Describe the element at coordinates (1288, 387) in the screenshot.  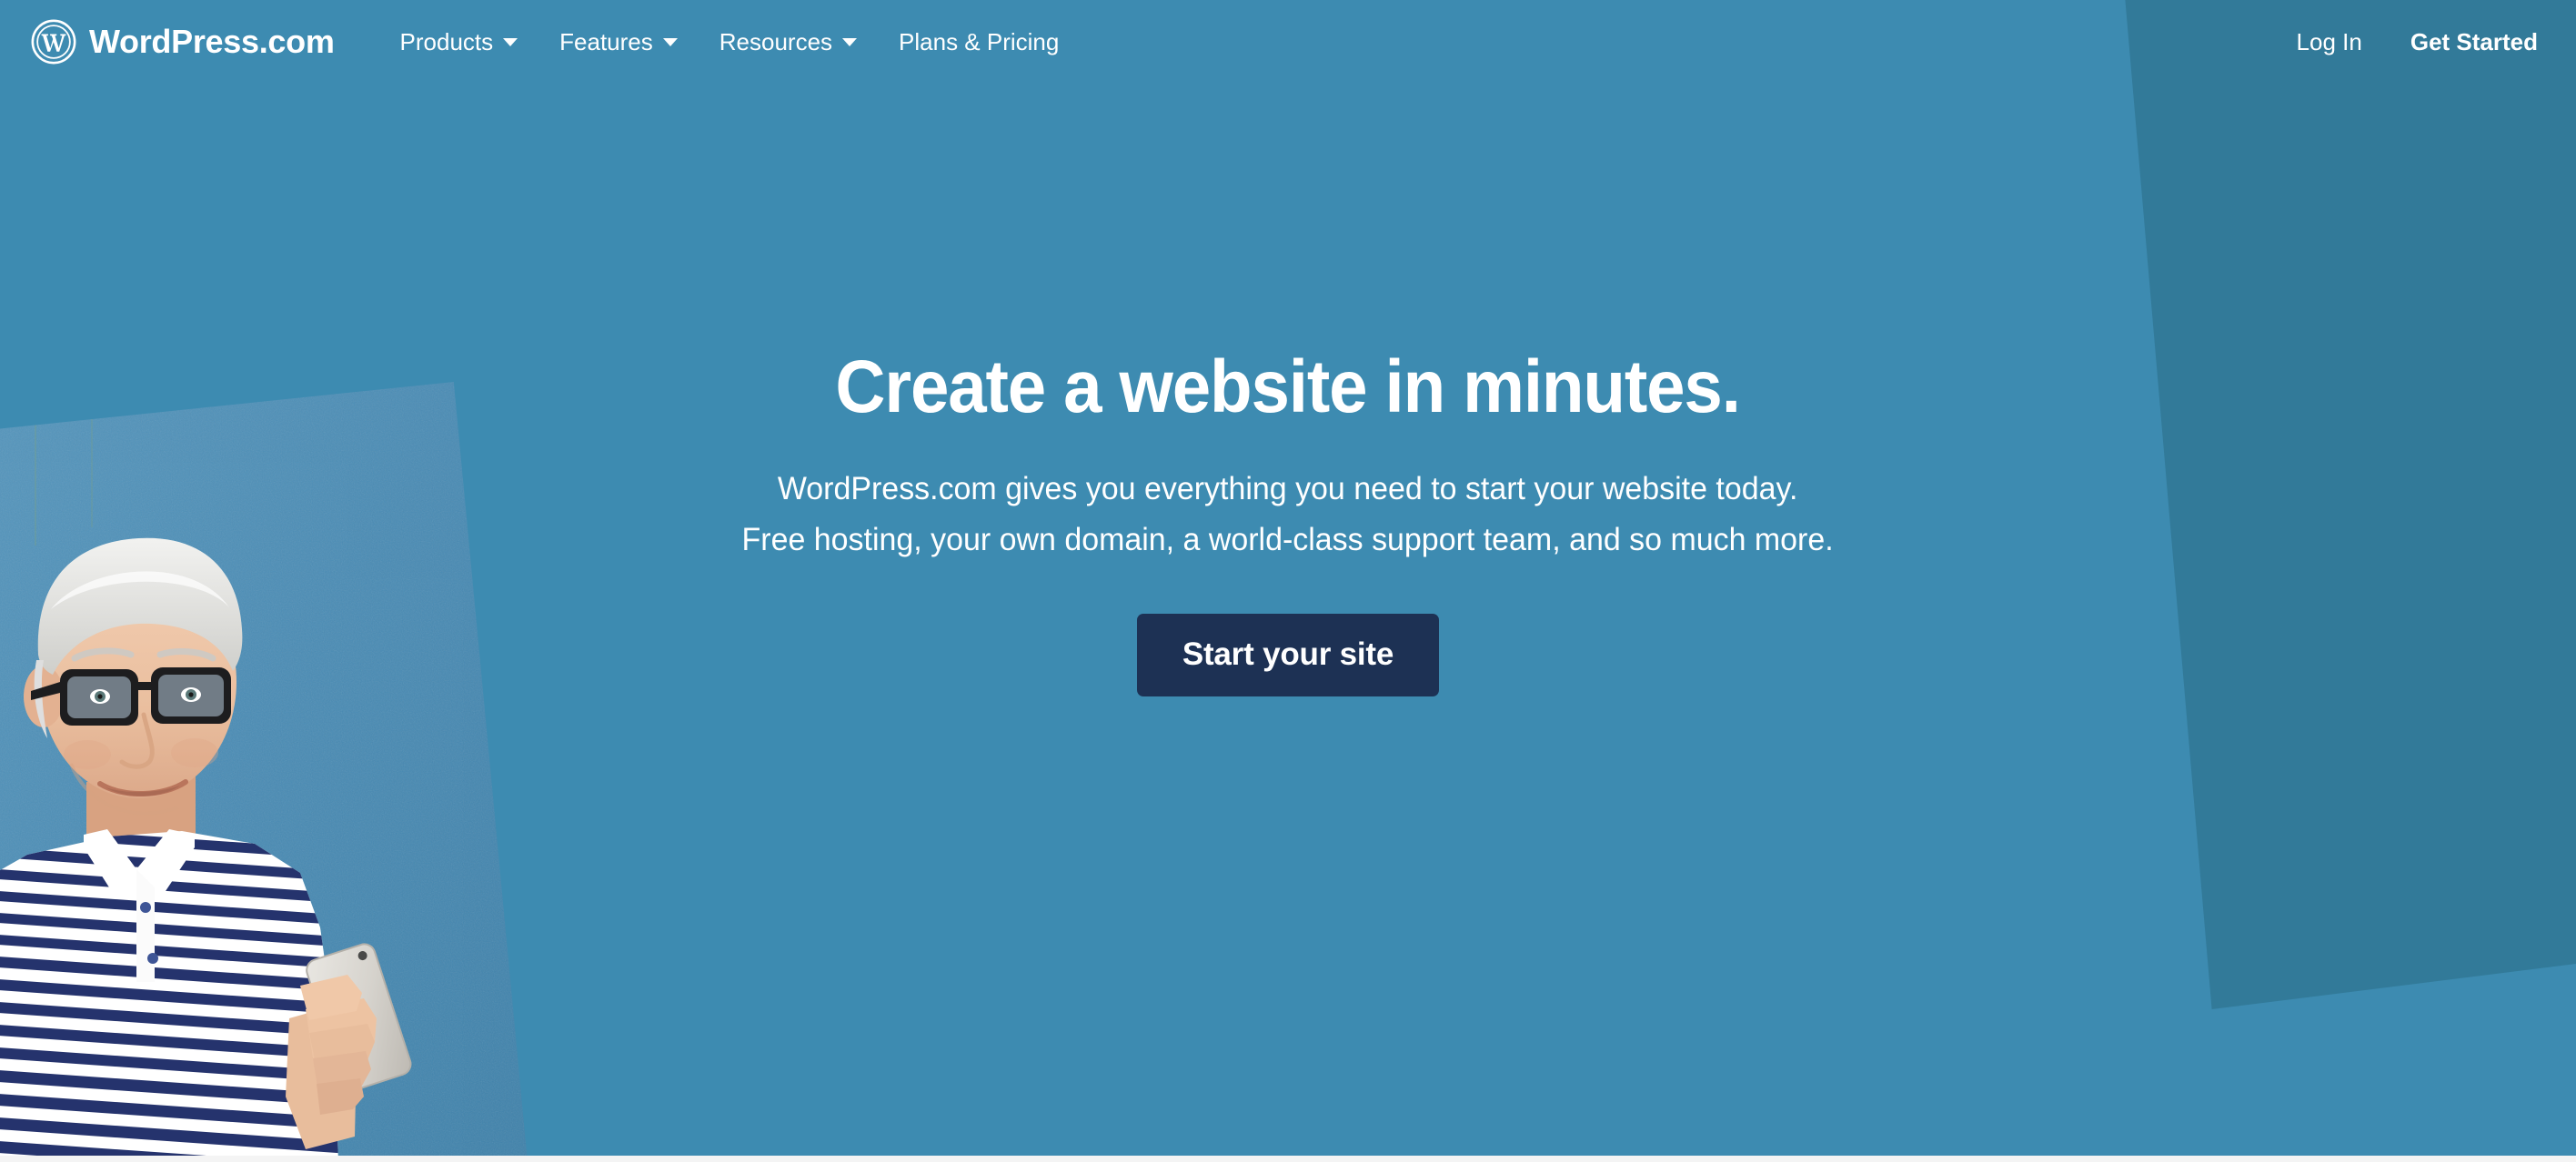
I see `hero-title: Create a website in minutes.` at that location.